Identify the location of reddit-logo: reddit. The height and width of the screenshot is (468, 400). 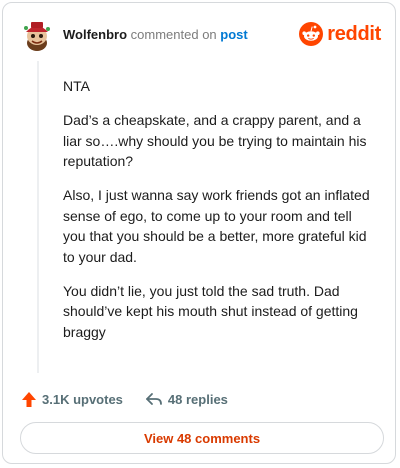
(340, 34).